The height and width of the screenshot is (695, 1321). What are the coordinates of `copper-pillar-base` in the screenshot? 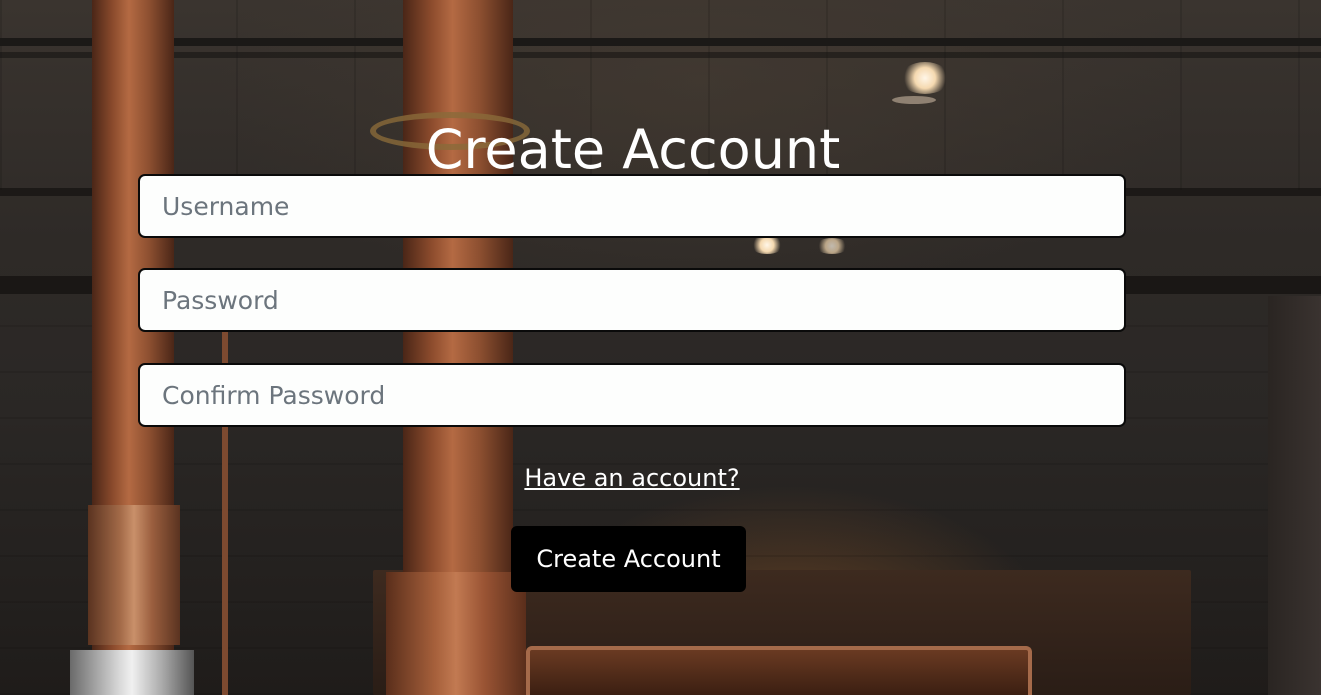 It's located at (132, 672).